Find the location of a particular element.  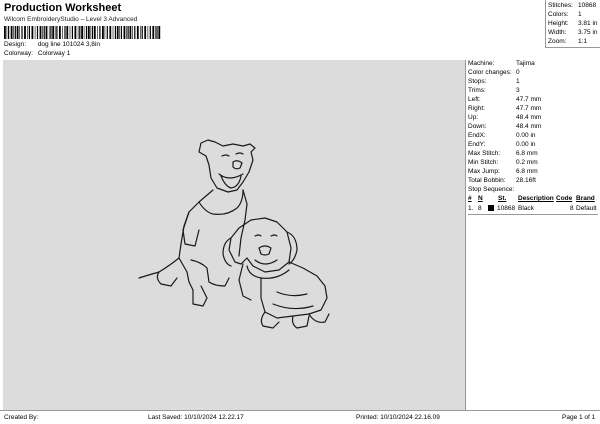

barcode-icon is located at coordinates (82, 32).